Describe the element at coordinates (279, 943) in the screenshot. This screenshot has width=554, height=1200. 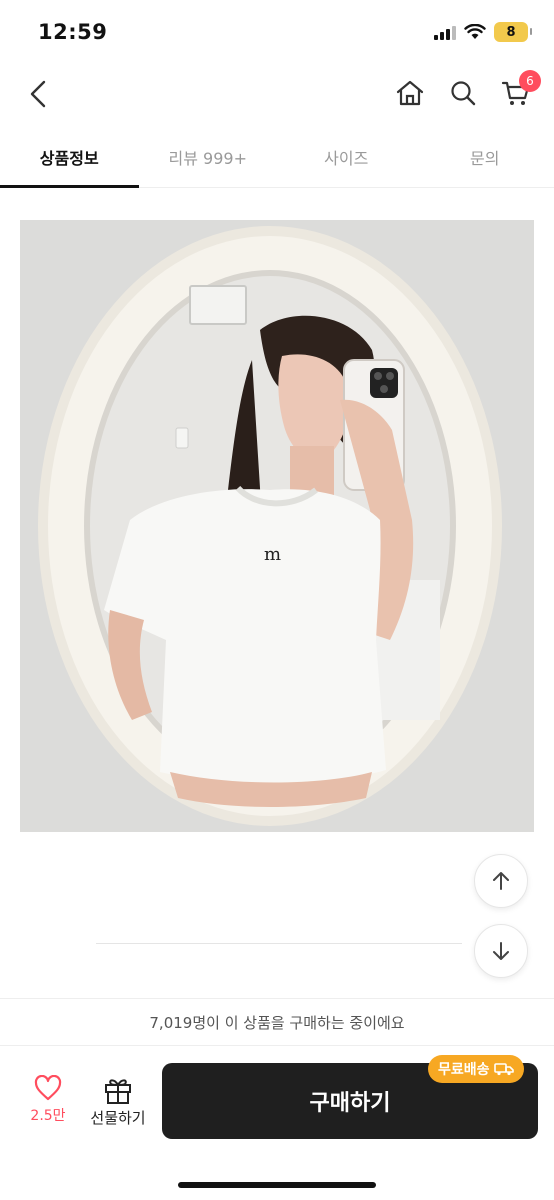
I see `content-divider` at that location.